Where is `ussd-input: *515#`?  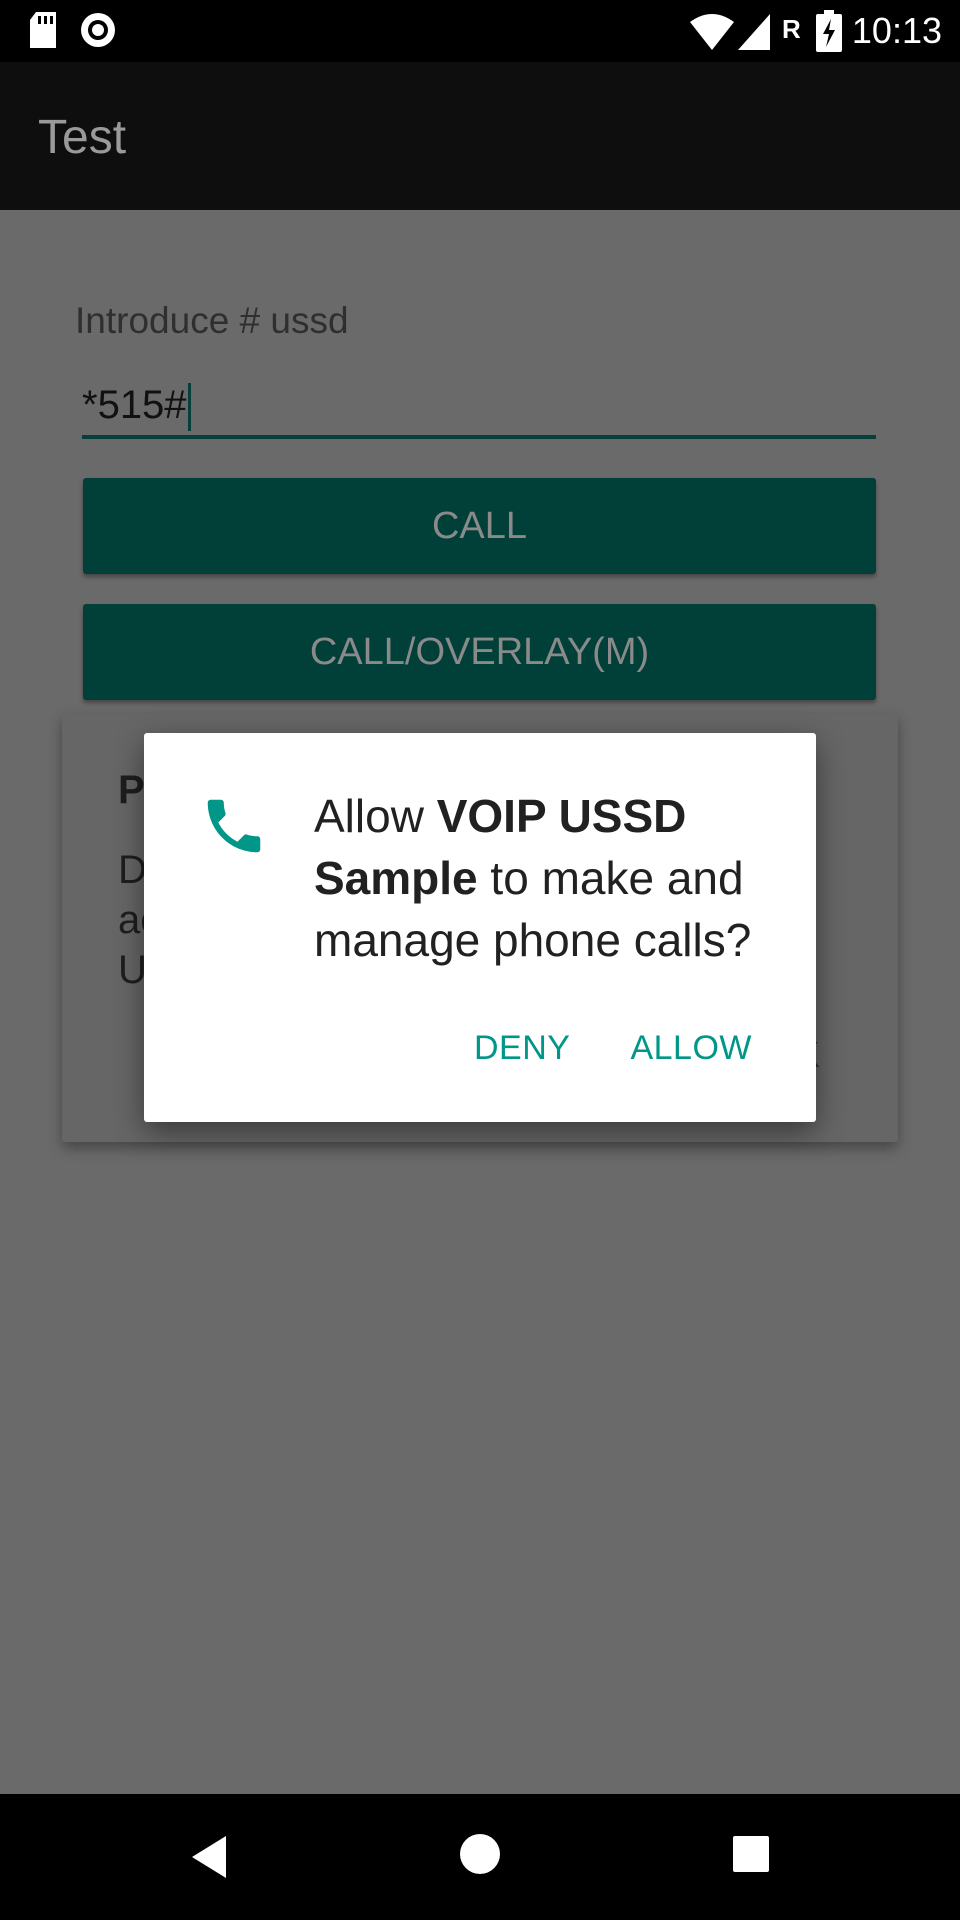
ussd-input: *515# is located at coordinates (479, 407).